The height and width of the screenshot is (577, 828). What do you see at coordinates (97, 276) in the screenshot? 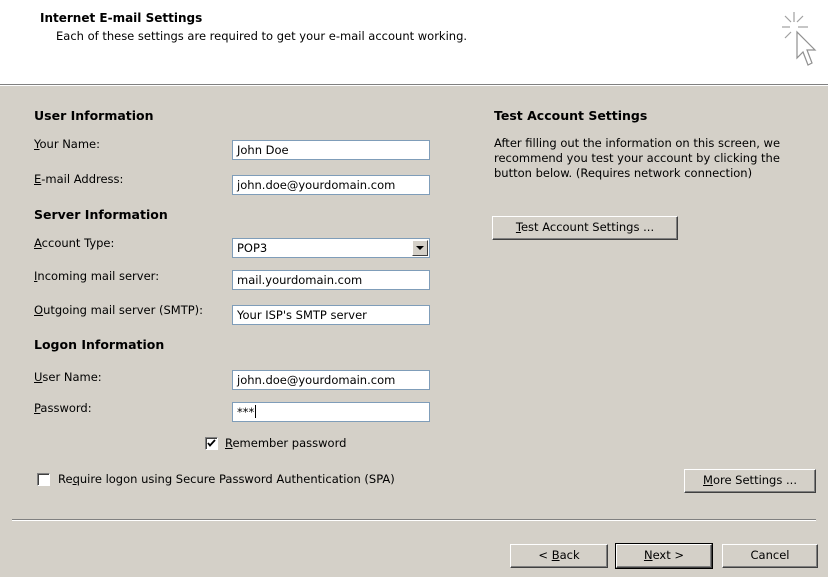
I see `incoming-server-label: Incoming mail server:` at bounding box center [97, 276].